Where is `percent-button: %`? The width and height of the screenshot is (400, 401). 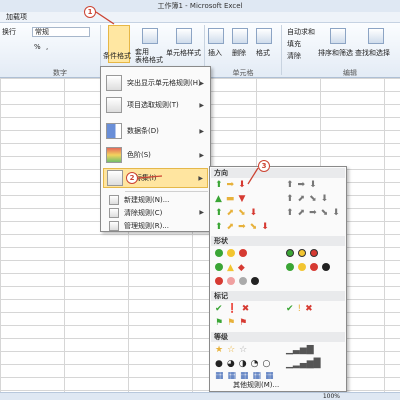
percent-button: % is located at coordinates (37, 47).